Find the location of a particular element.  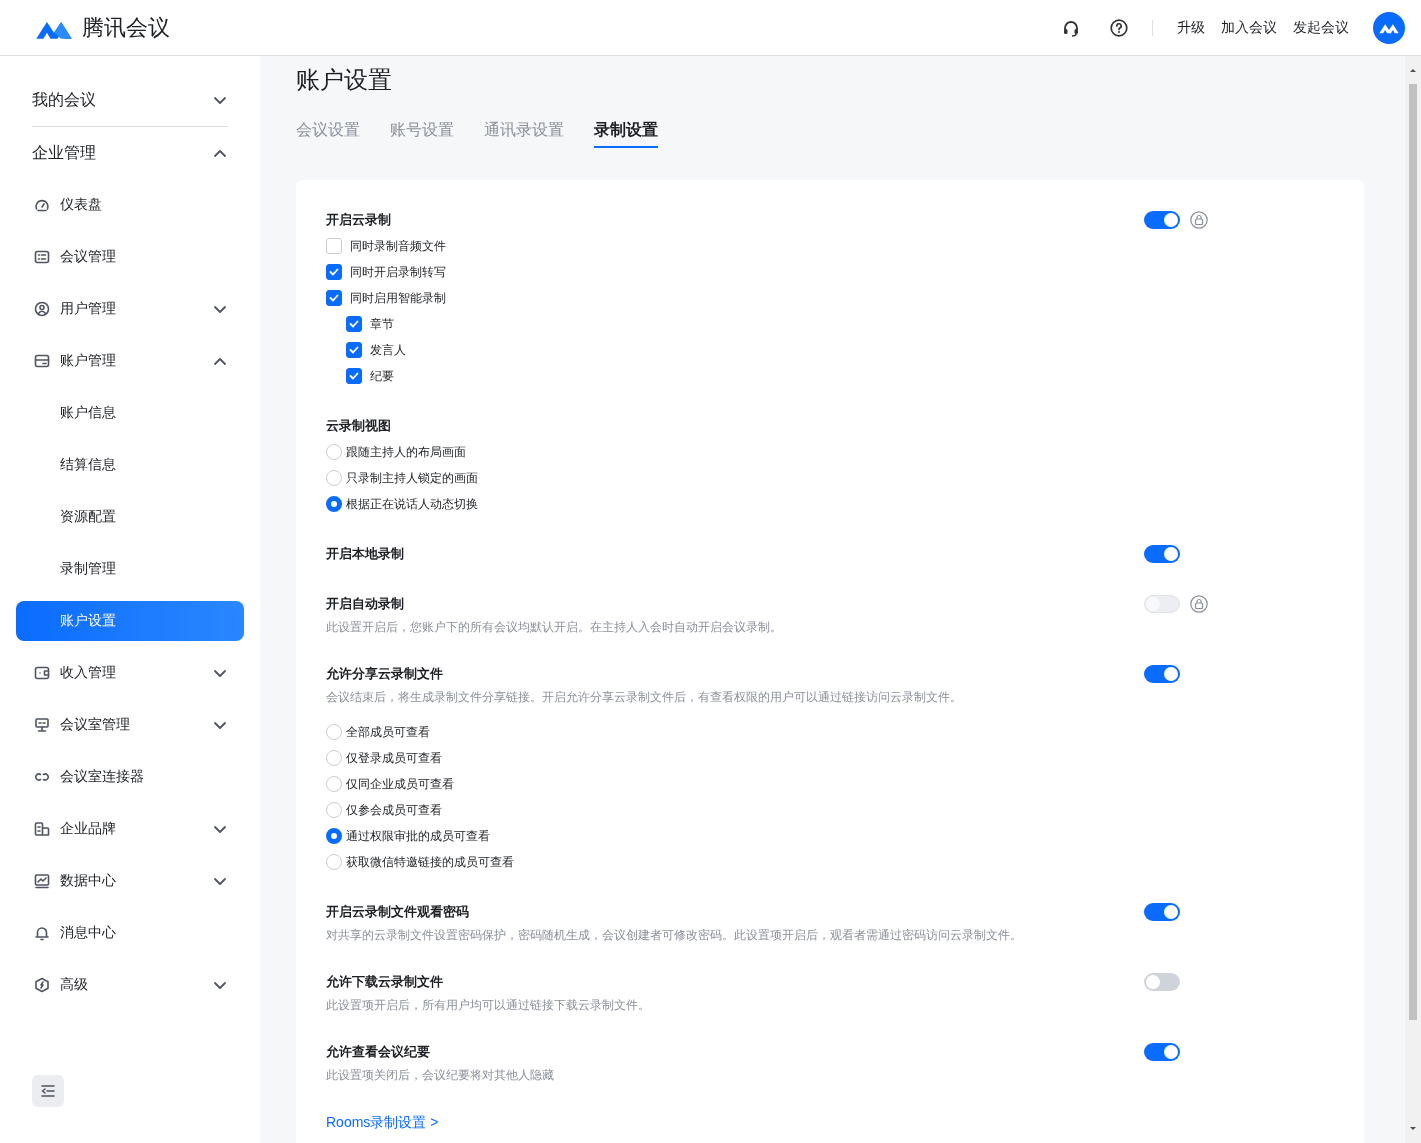

radio-label: 通过权限审批的成员可查看 is located at coordinates (418, 836).